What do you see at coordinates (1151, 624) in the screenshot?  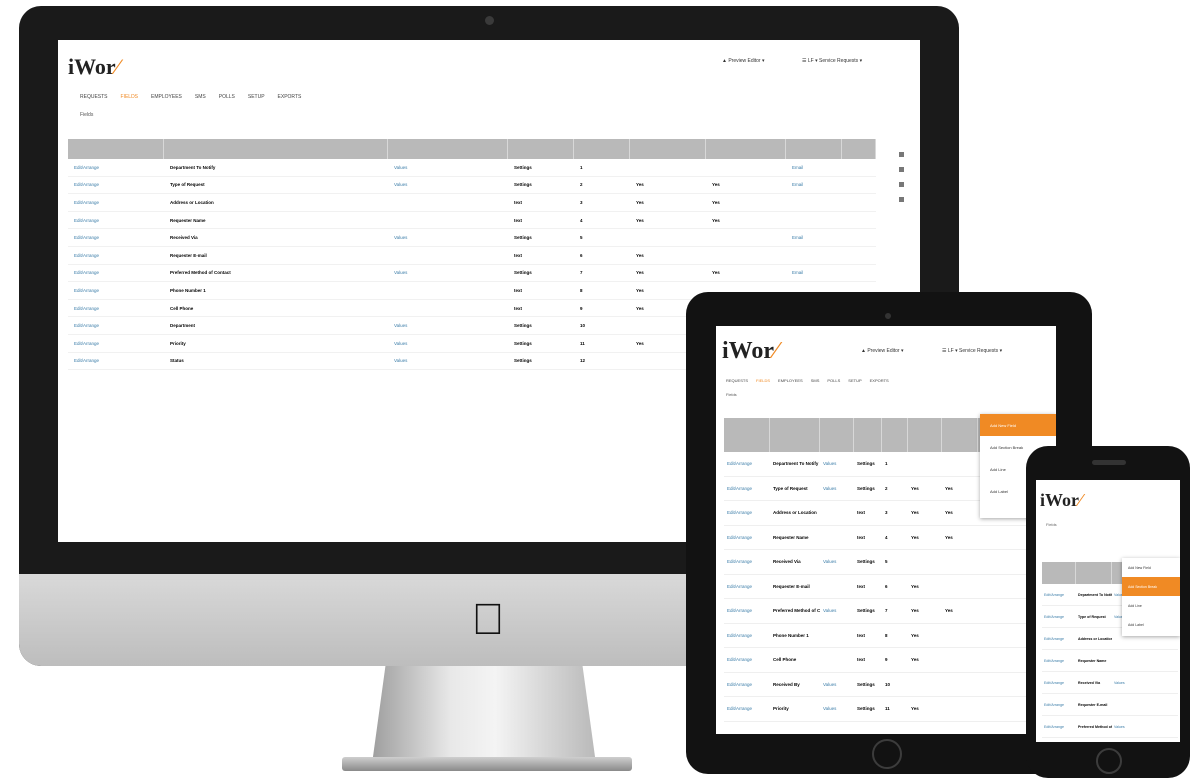 I see `menu-item-add-label: Add Label` at bounding box center [1151, 624].